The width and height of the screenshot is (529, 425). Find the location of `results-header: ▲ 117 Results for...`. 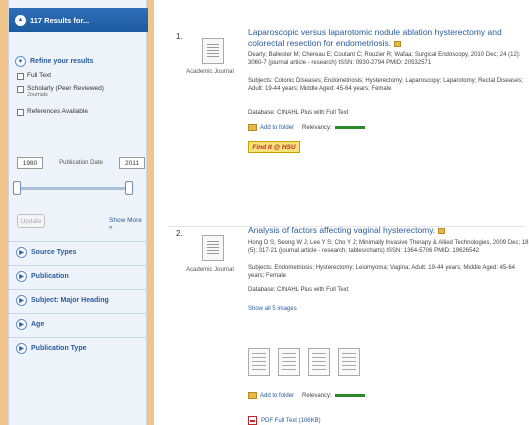

results-header: ▲ 117 Results for... is located at coordinates (78, 20).